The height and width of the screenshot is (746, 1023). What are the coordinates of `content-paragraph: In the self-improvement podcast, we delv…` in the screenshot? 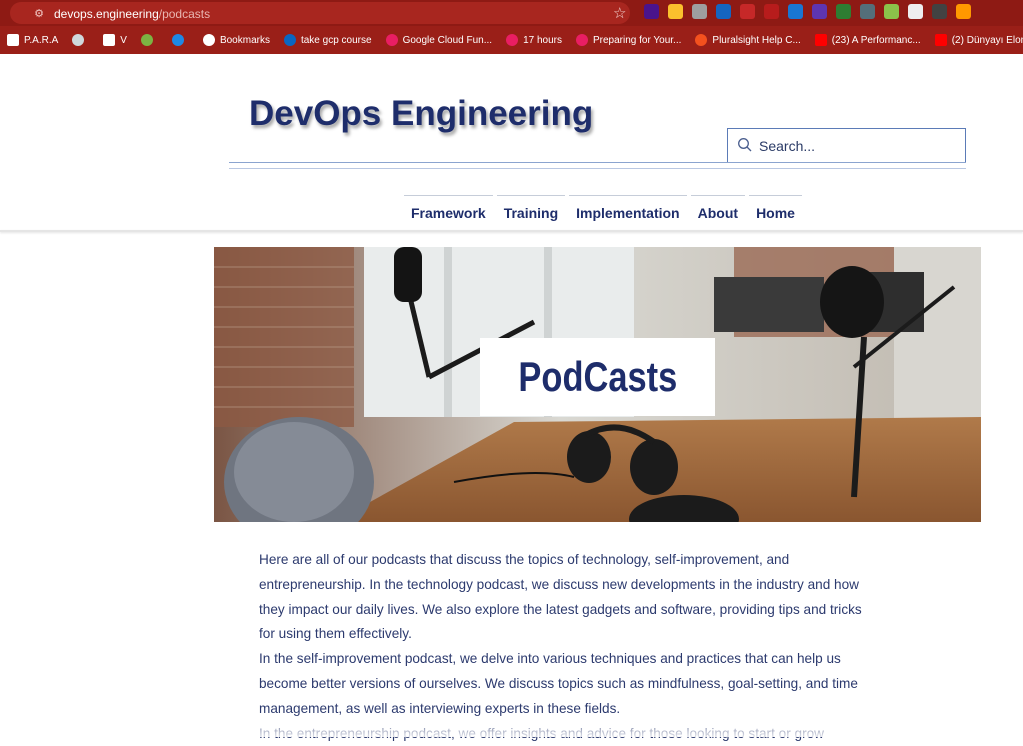 It's located at (558, 683).